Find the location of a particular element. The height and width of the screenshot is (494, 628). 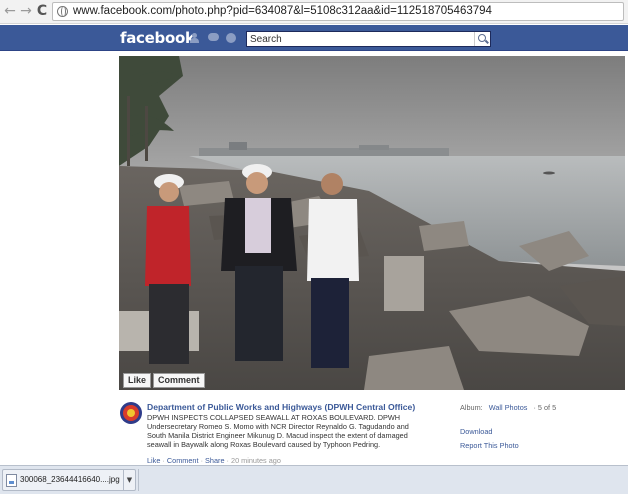

facebook-header: facebook is located at coordinates (314, 38).